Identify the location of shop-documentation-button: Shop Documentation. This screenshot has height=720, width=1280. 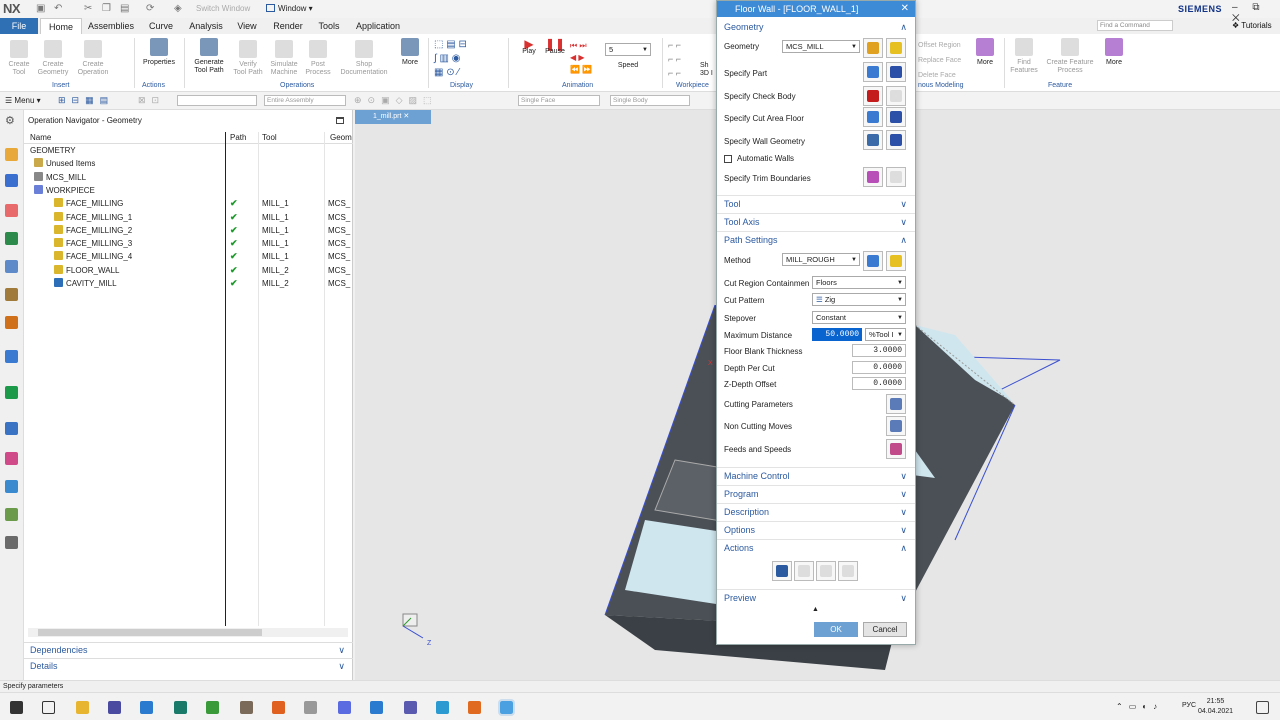
(364, 58).